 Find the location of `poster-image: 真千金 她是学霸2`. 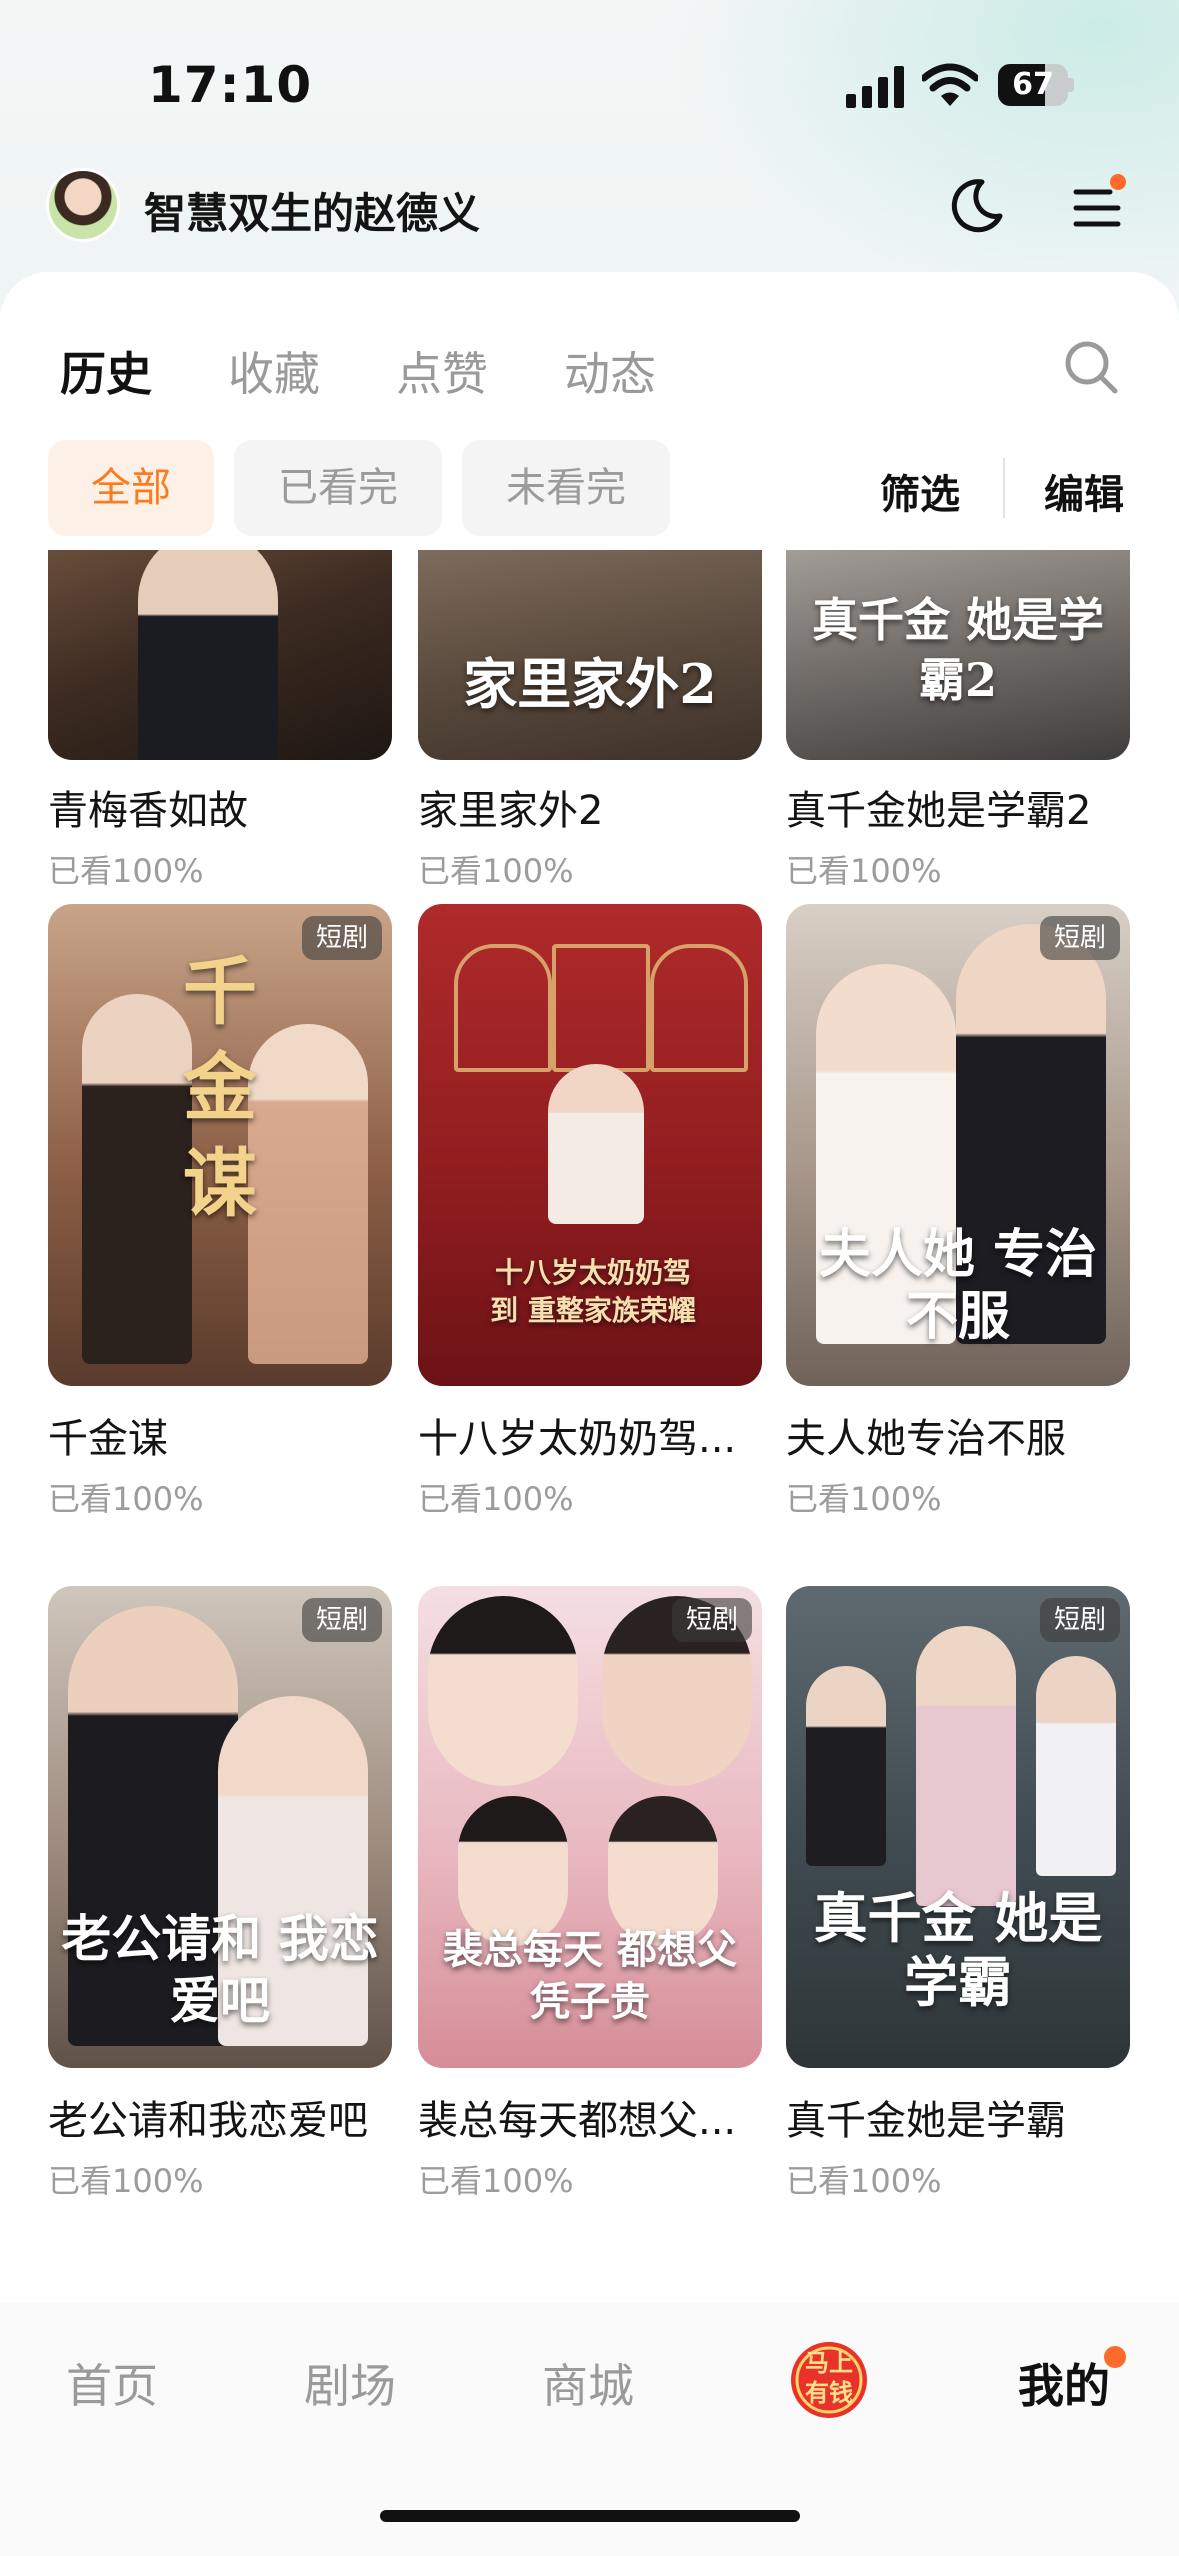

poster-image: 真千金 她是学霸2 is located at coordinates (958, 655).